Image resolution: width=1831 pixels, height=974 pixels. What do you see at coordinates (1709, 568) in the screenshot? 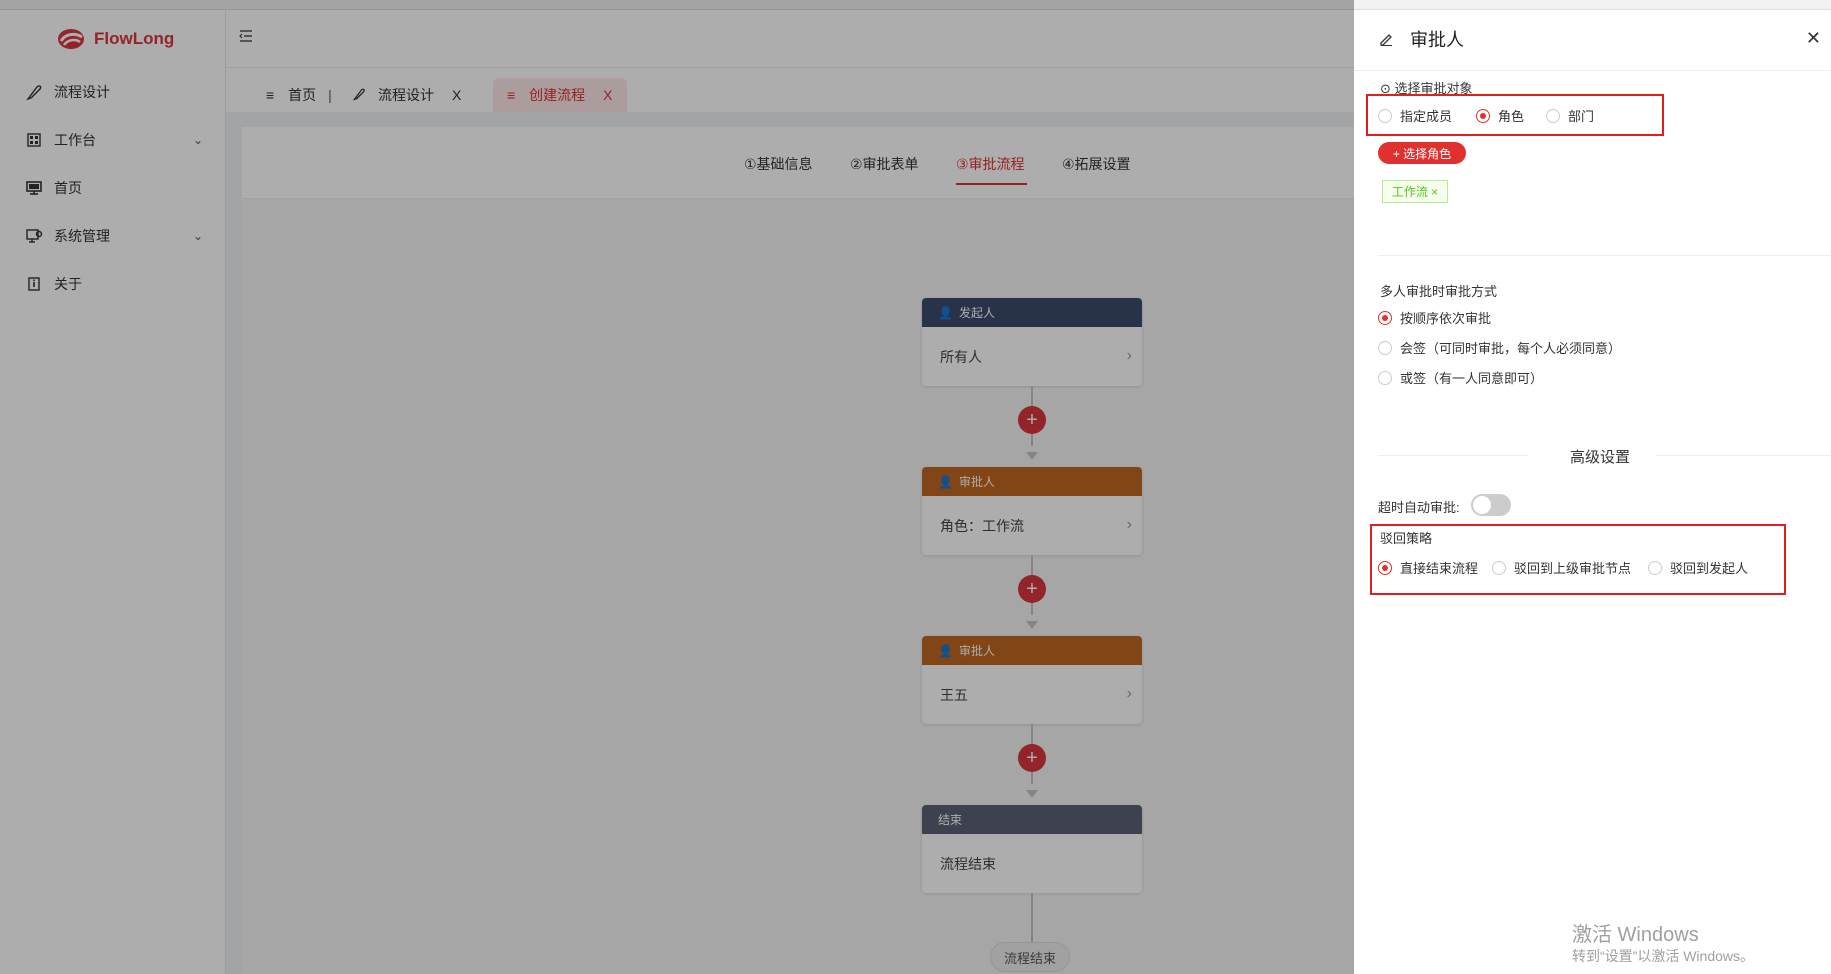
I see `radio-label: 驳回到发起人` at bounding box center [1709, 568].